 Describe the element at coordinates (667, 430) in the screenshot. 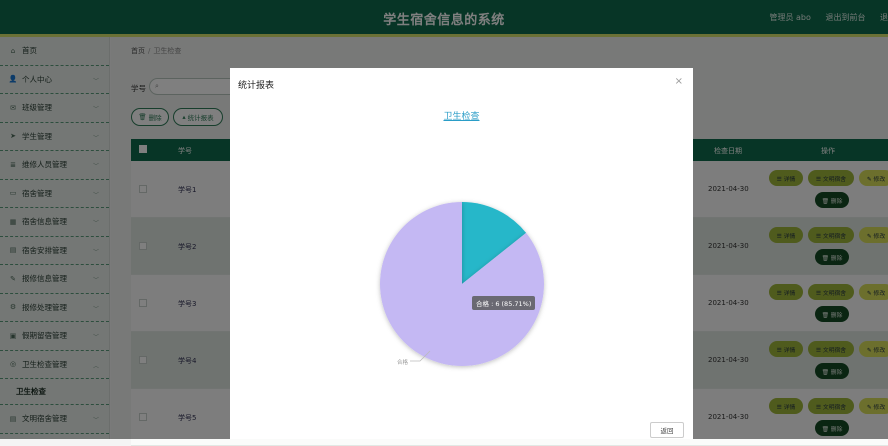

I see `return-button: 返回` at that location.